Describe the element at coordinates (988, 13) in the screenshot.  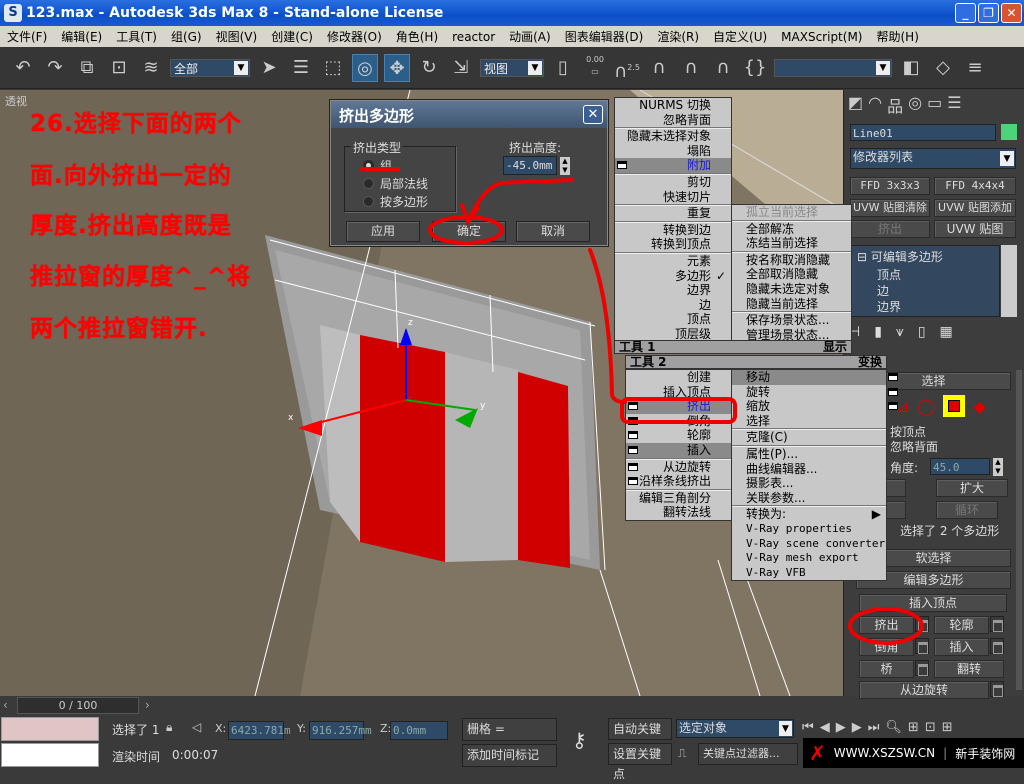
I see `restore-button: ❐` at that location.